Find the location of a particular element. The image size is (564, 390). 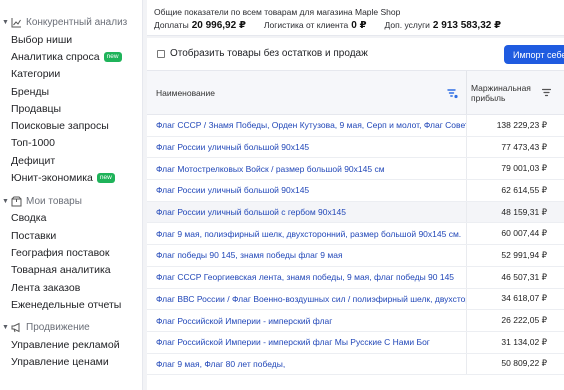

metric-extra-services: Доп. услуги 2 913 583,32 ₽ is located at coordinates (443, 25).